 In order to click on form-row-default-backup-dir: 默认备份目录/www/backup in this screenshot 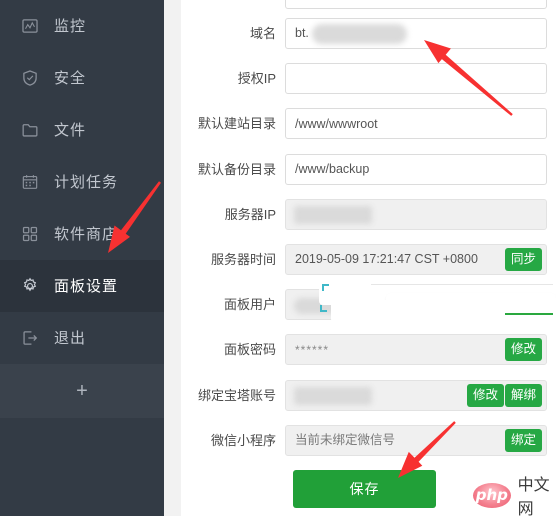, I will do `click(368, 169)`.